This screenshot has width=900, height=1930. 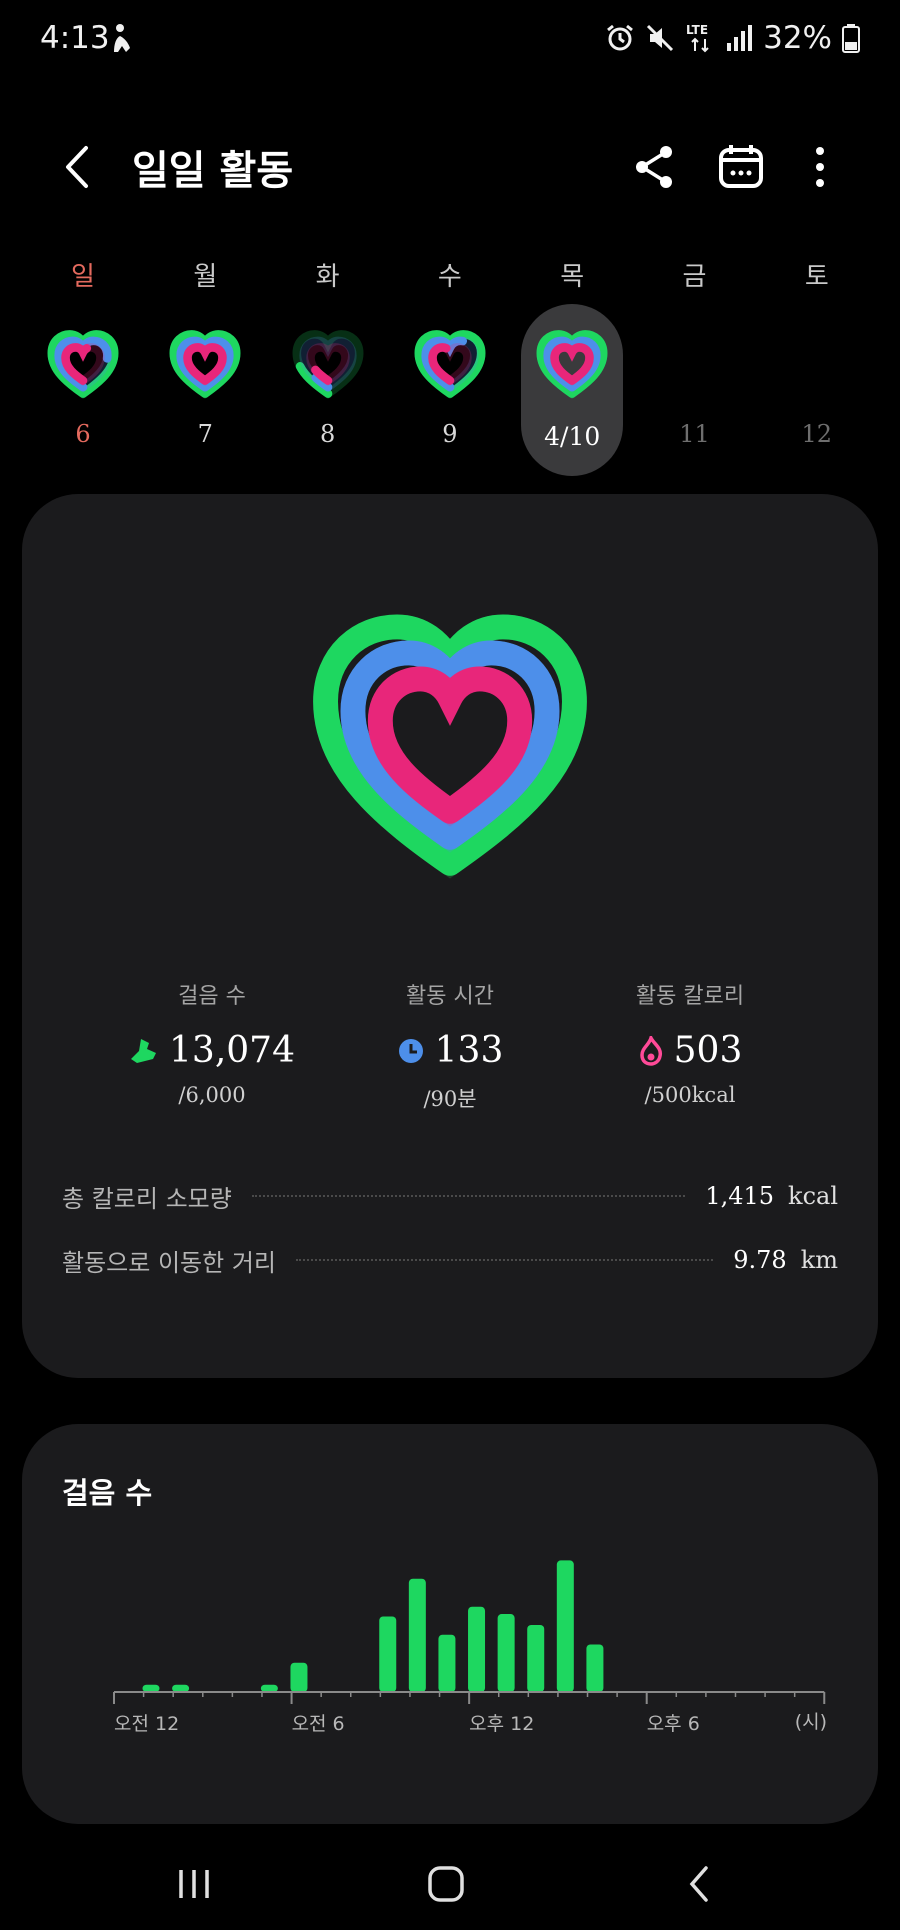 I want to click on day-1: 월7, so click(x=205, y=365).